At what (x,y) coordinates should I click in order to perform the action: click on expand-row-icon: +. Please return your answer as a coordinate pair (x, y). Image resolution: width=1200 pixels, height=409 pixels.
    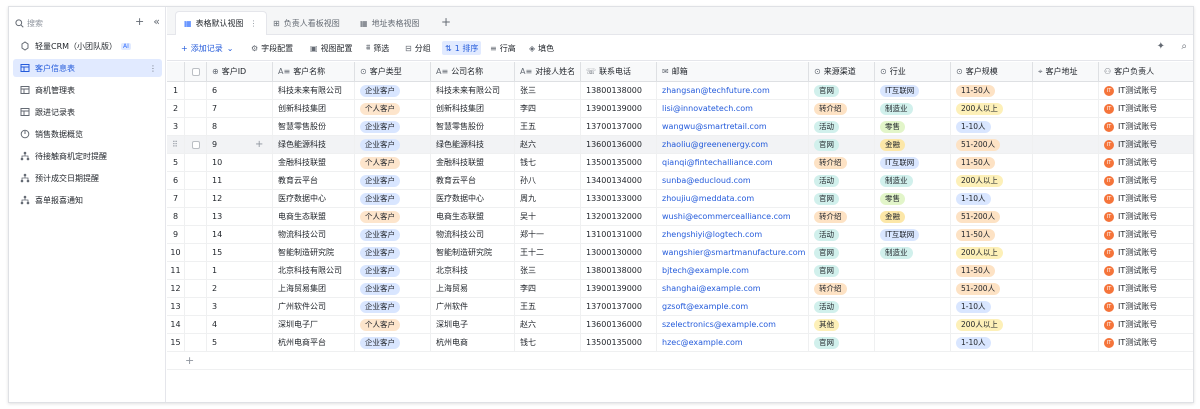
    Looking at the image, I should click on (259, 144).